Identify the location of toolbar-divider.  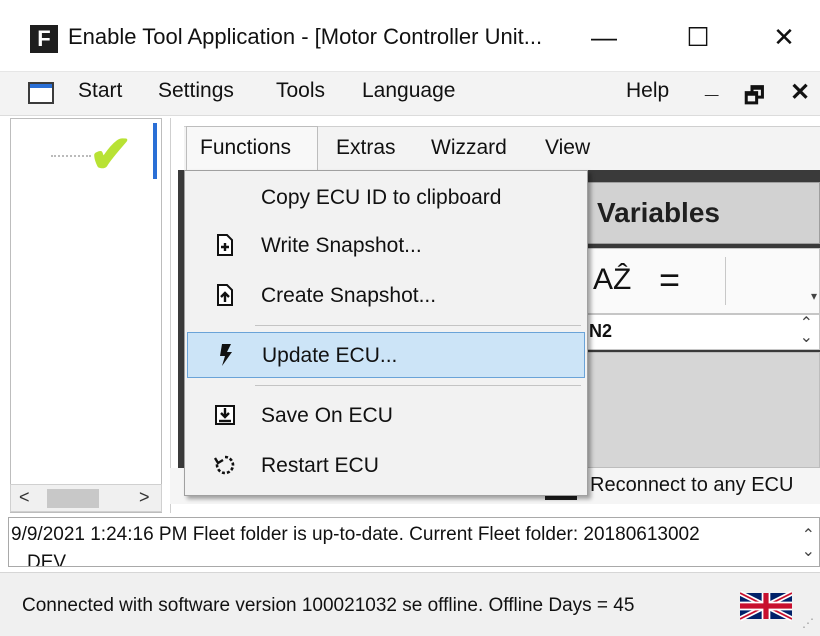
(725, 281).